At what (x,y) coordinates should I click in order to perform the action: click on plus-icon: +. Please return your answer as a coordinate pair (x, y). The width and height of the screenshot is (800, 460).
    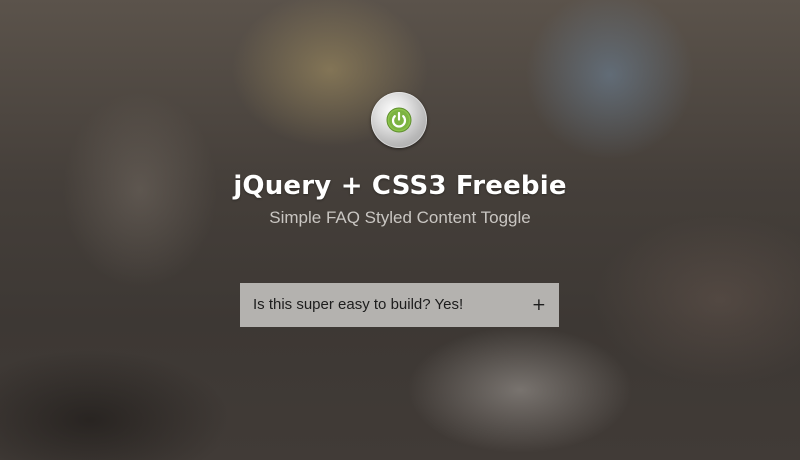
    Looking at the image, I should click on (539, 305).